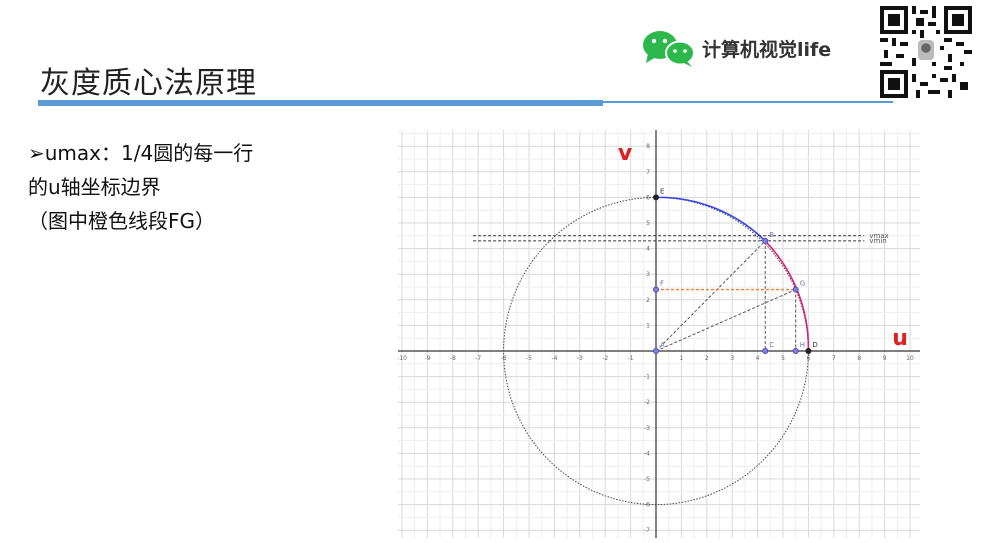  What do you see at coordinates (655, 289) in the screenshot?
I see `point-F` at bounding box center [655, 289].